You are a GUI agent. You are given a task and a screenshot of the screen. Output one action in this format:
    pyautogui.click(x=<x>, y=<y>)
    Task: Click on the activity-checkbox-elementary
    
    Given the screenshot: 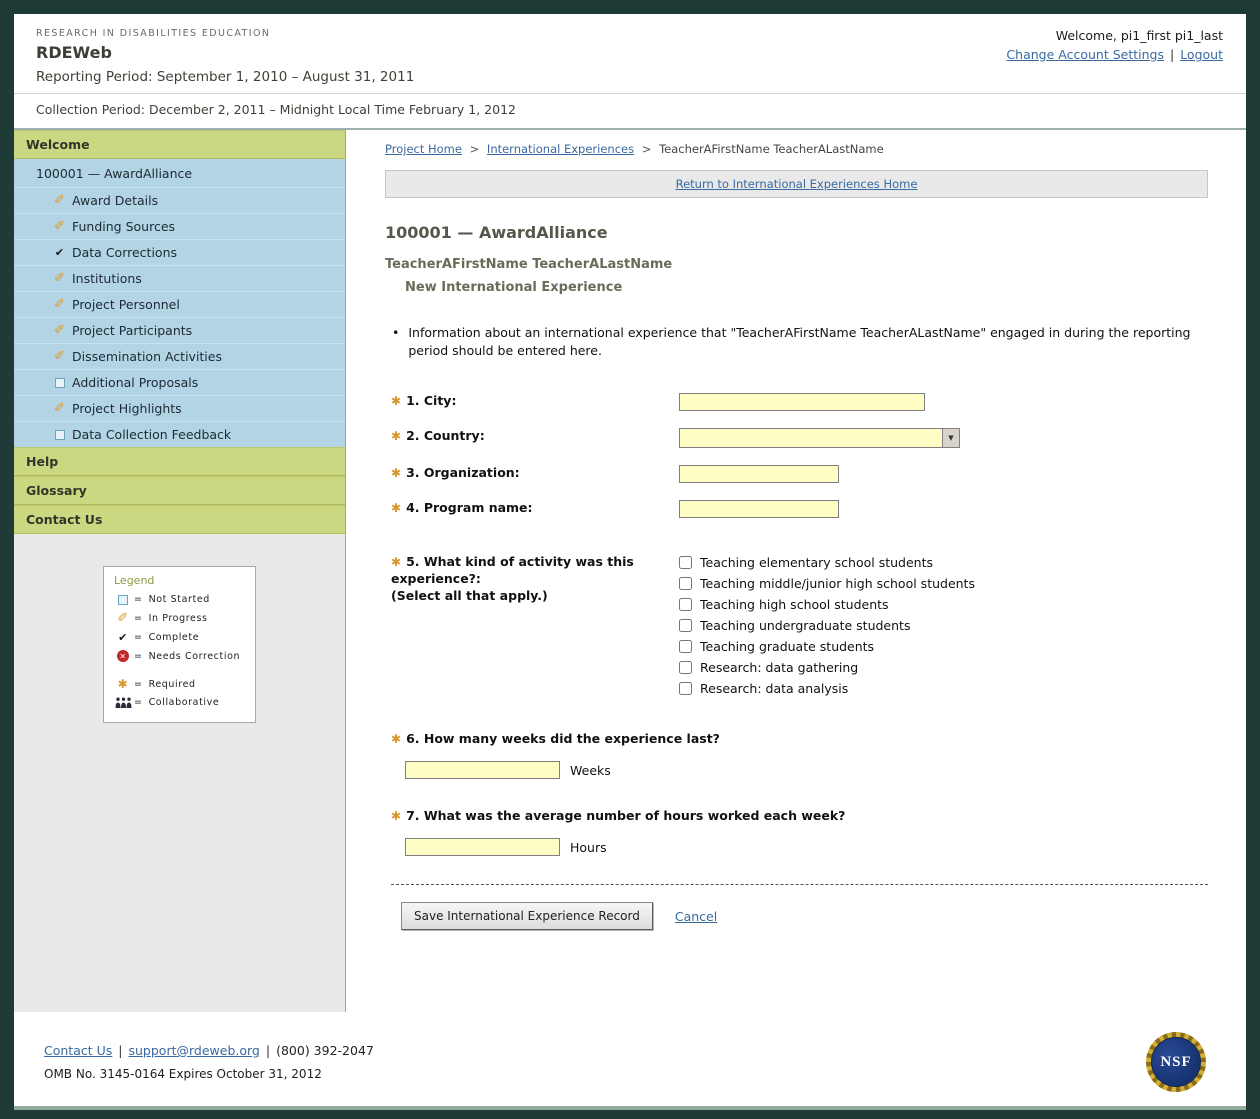 What is the action you would take?
    pyautogui.click(x=685, y=563)
    